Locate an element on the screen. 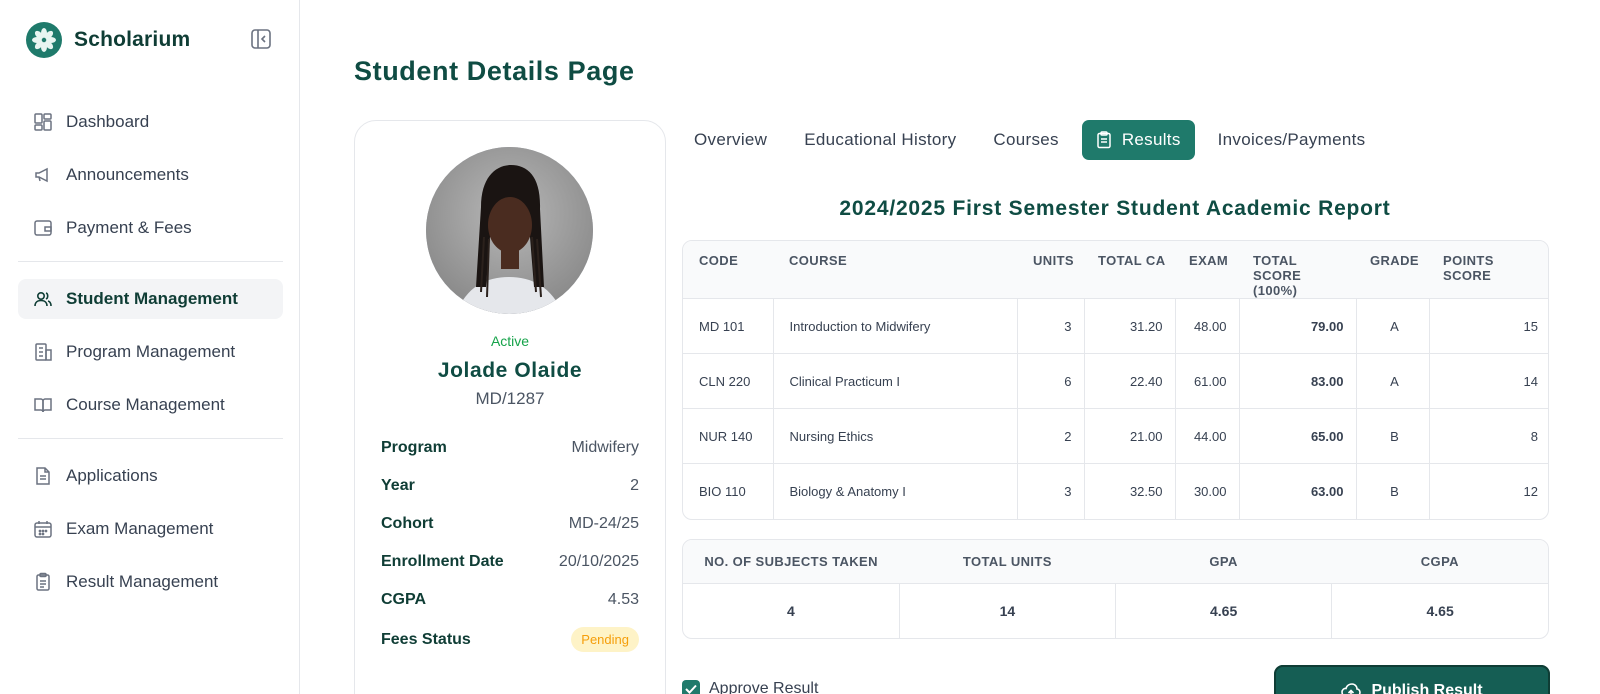 The image size is (1600, 694). publish-result-button: Publish Result is located at coordinates (1412, 679).